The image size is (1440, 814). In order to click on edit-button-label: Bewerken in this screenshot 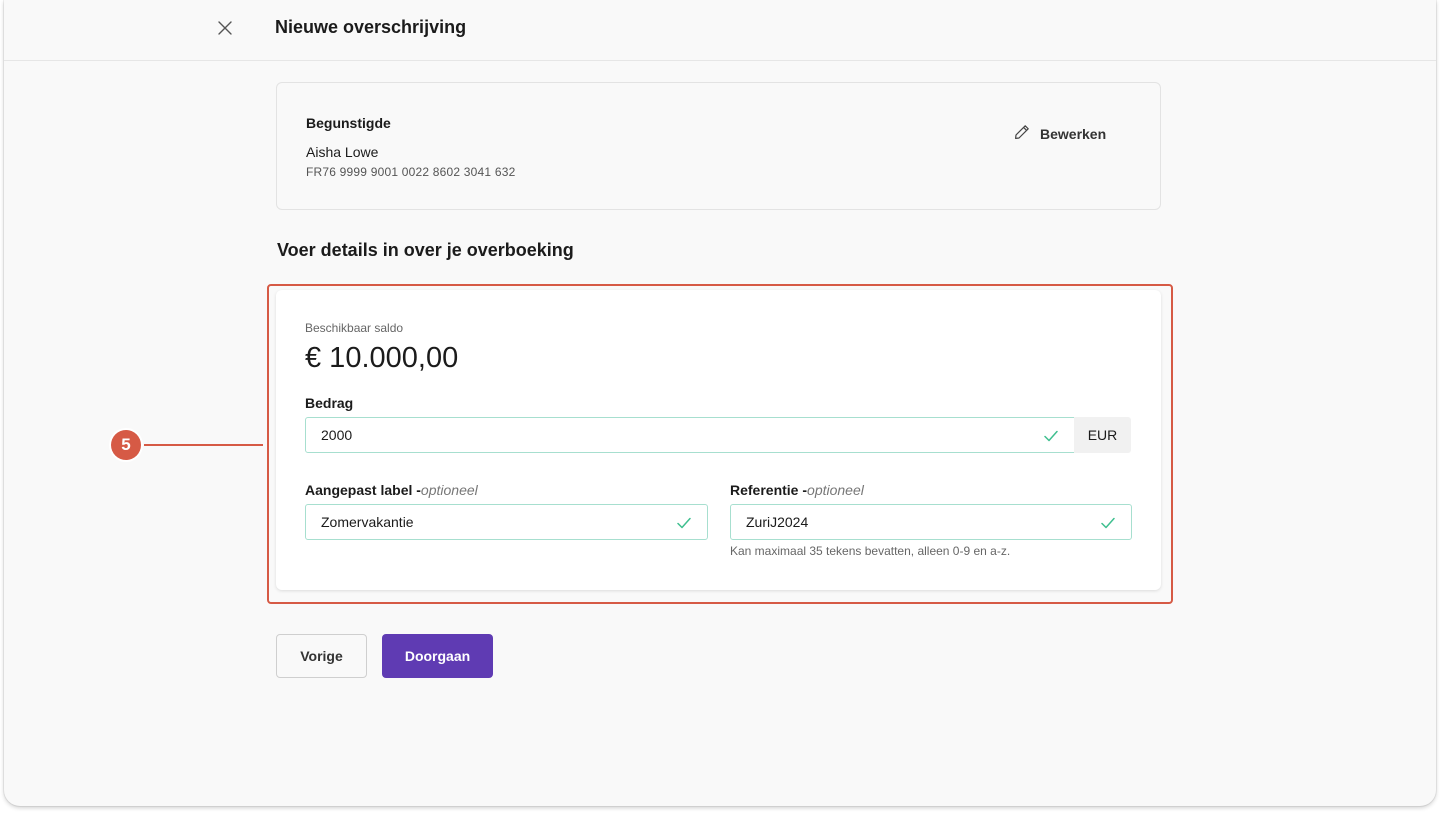, I will do `click(1073, 133)`.